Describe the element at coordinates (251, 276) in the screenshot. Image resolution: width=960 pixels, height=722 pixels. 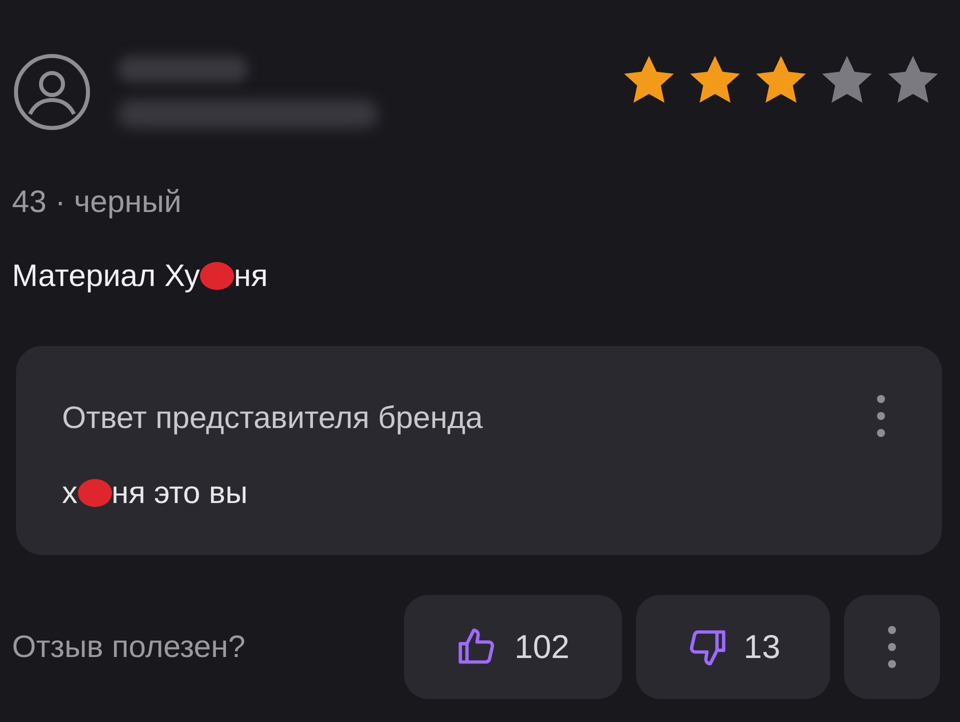
I see `review-text: ня` at that location.